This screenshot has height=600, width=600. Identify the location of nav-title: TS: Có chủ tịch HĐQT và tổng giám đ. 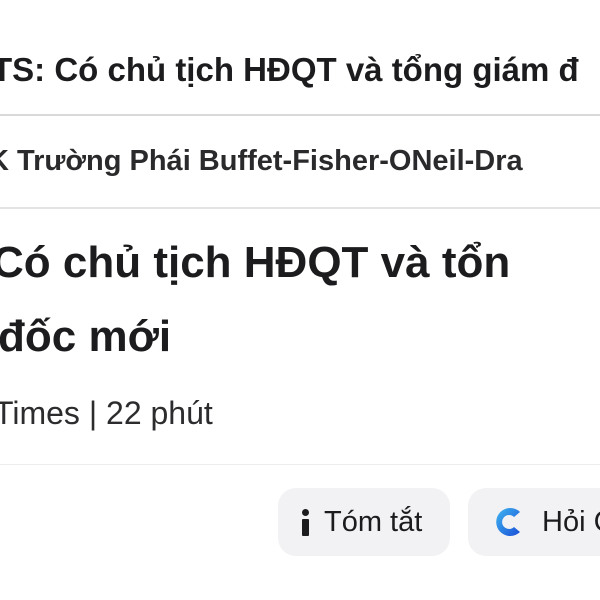
(289, 69).